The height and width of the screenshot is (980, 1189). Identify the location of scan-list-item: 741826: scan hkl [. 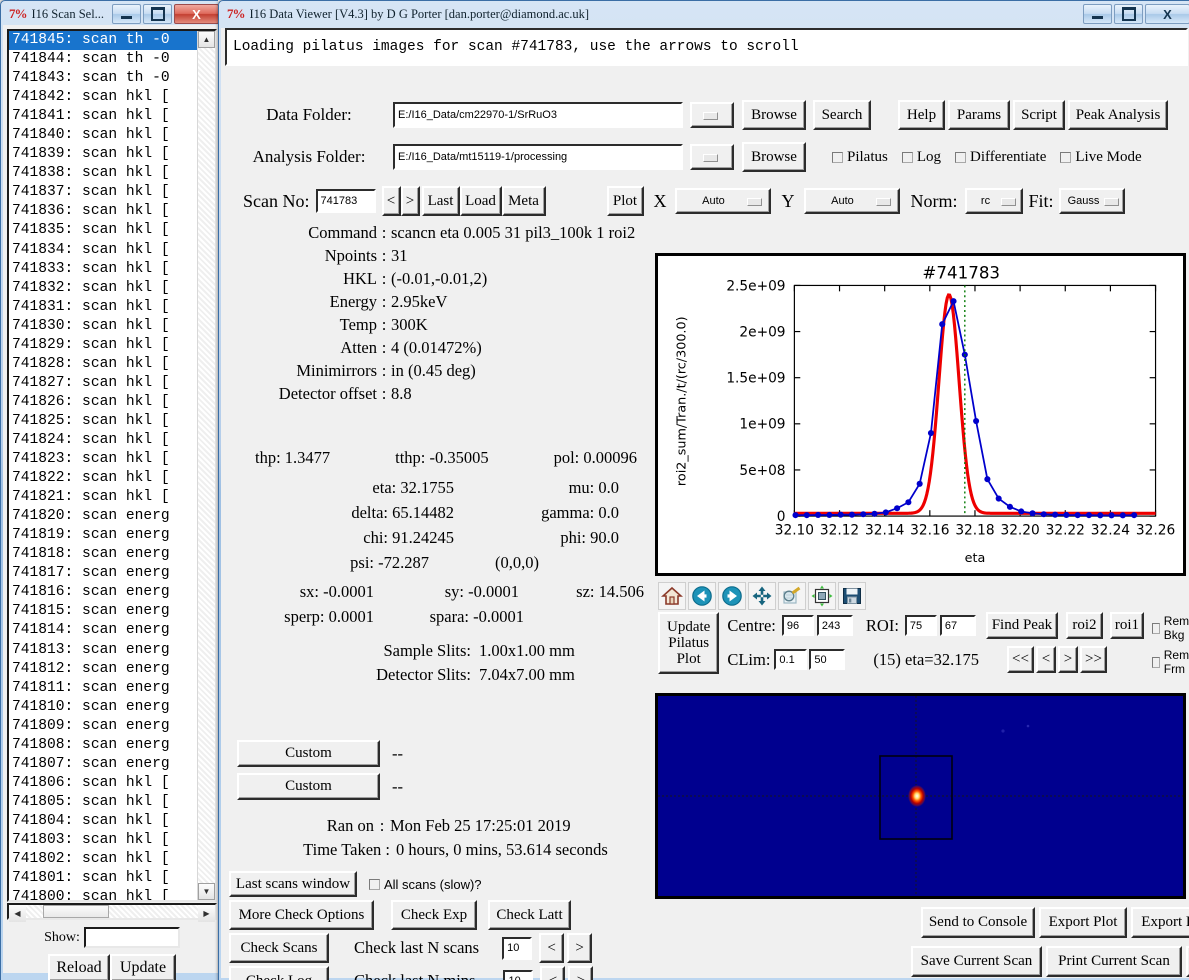
(103, 402).